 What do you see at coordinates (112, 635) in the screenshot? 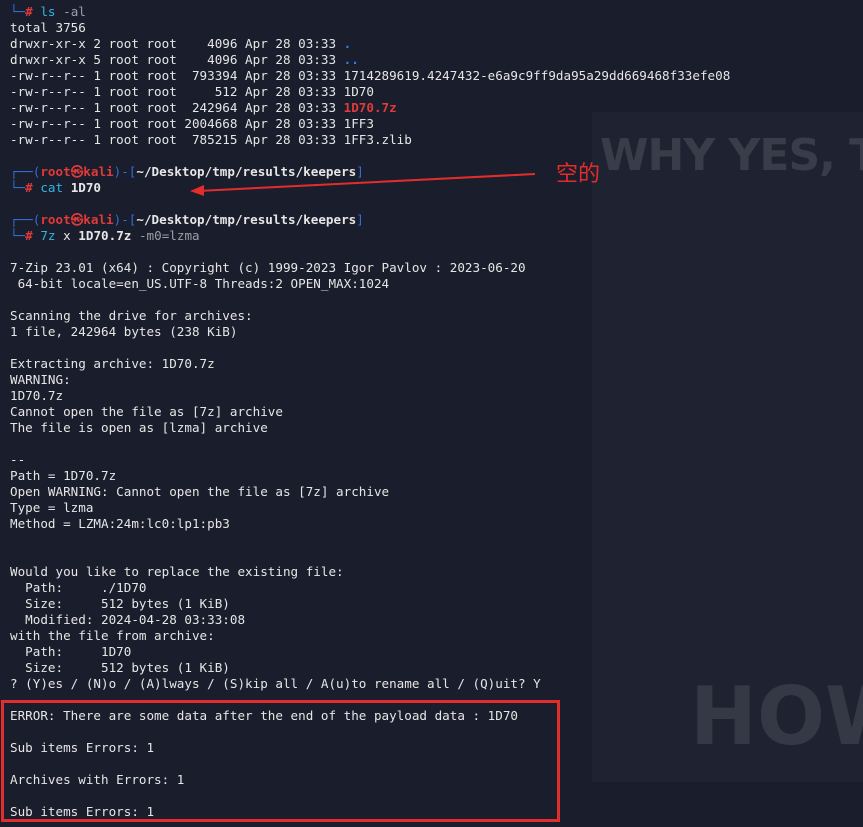
I see `output-line: with the file from archive:` at bounding box center [112, 635].